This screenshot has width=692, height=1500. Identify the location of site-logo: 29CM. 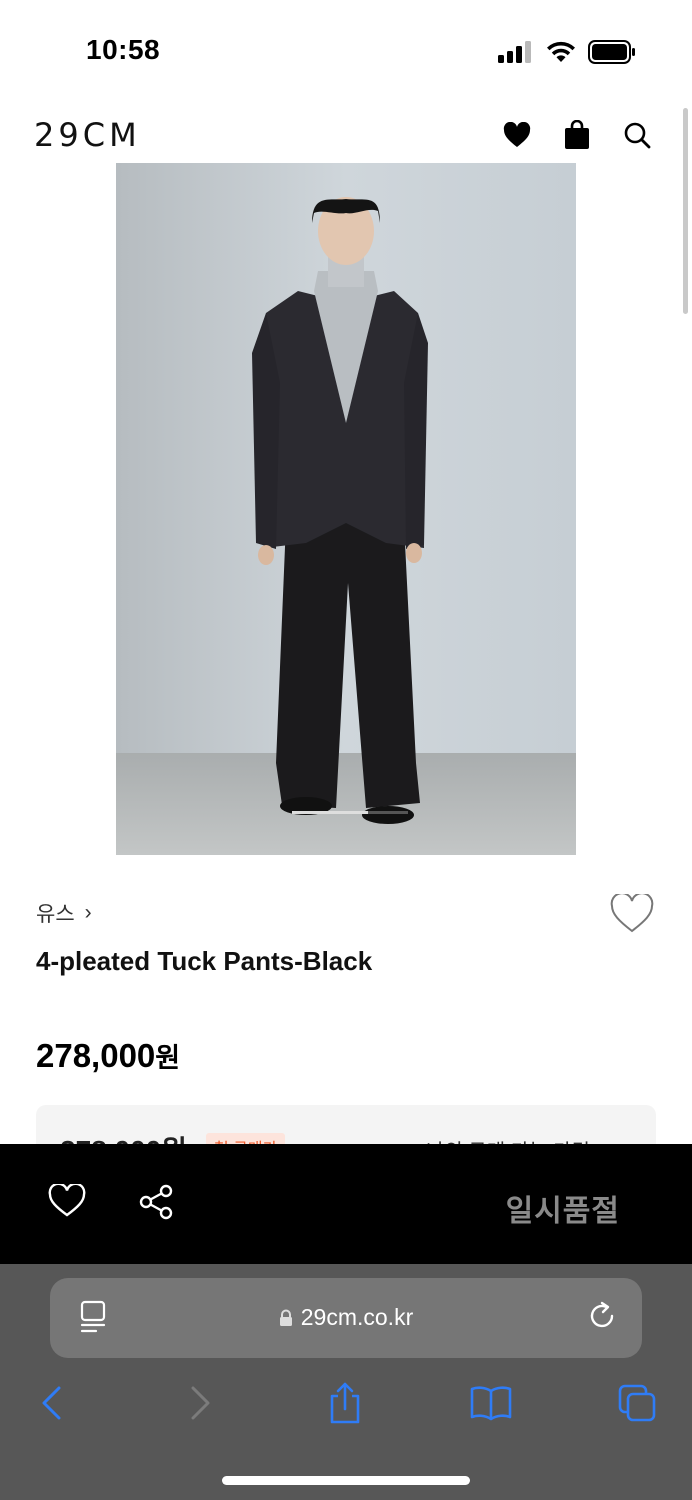
(87, 135).